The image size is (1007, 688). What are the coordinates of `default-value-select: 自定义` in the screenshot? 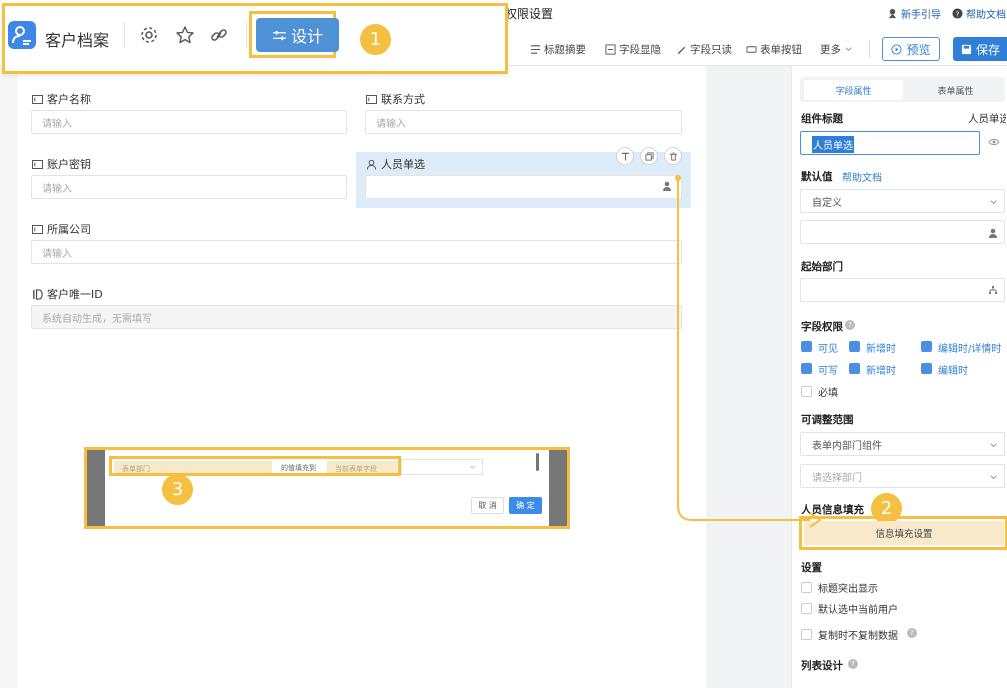 It's located at (902, 201).